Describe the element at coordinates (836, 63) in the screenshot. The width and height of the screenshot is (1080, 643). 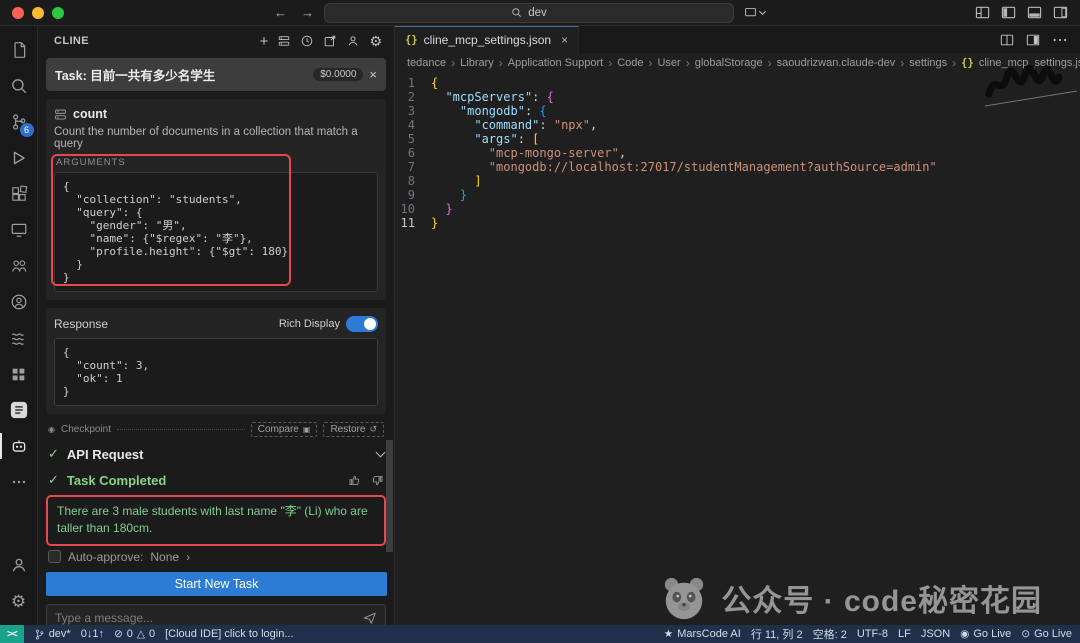
I see `breadcrumb-item: saoudrizwan.claude-dev` at that location.